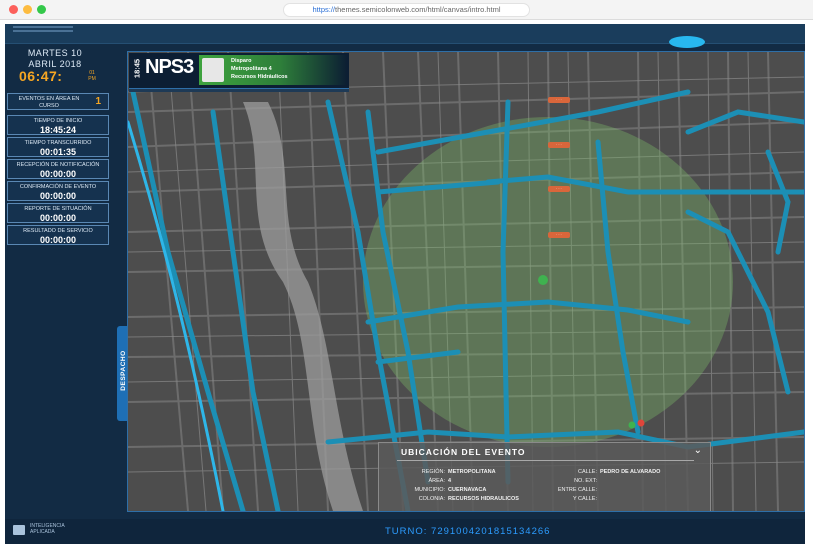 The height and width of the screenshot is (550, 813). I want to click on stat-elapsed-time: TIEMPO TRANSCURRIDO 00:01:35, so click(58, 147).